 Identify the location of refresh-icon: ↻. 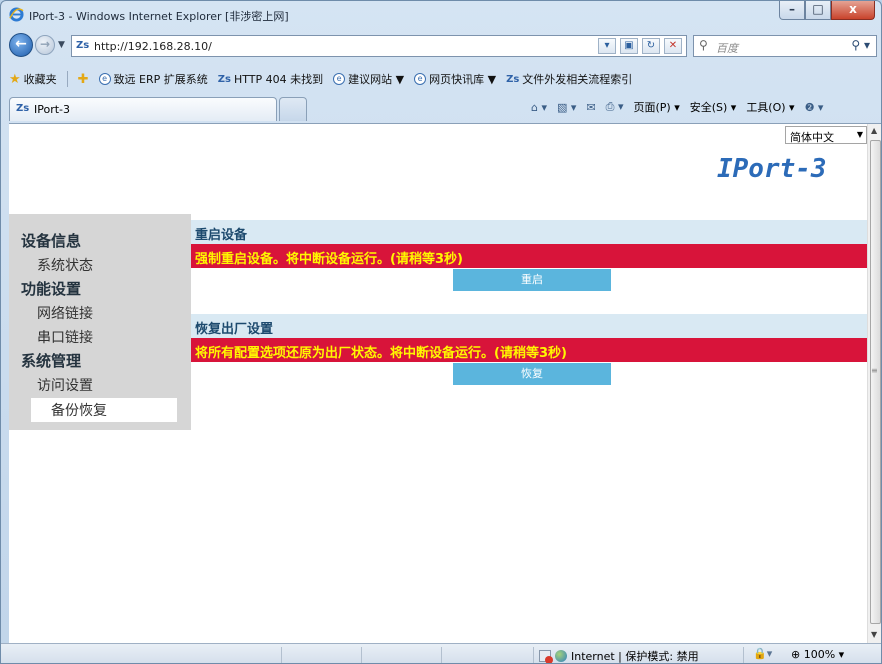
(651, 46).